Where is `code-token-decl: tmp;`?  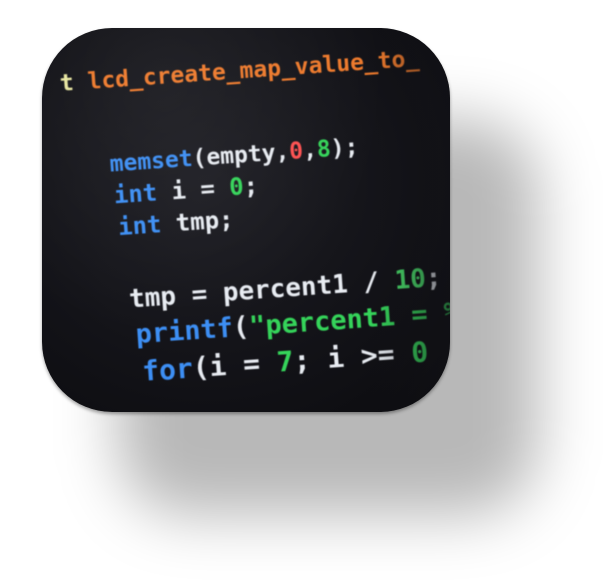
code-token-decl: tmp; is located at coordinates (197, 222).